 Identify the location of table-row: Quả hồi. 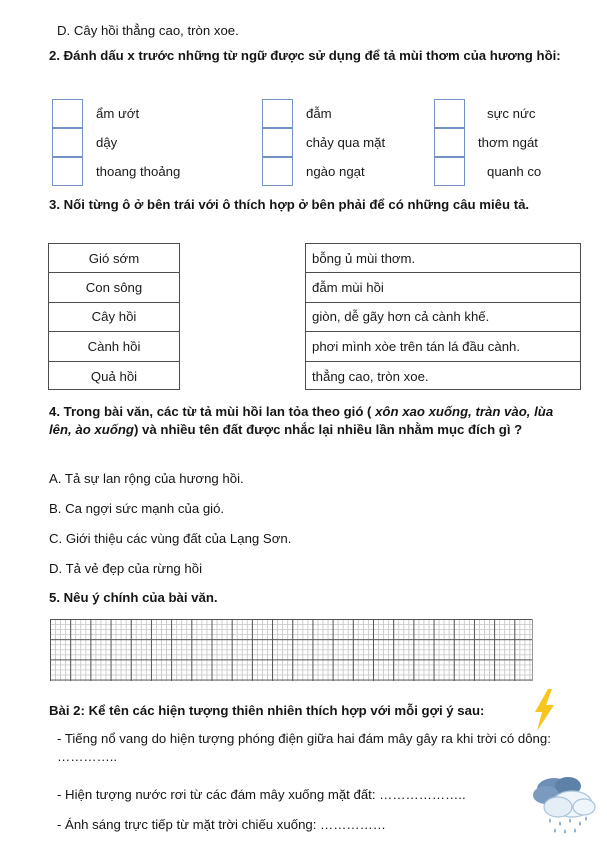
(114, 376).